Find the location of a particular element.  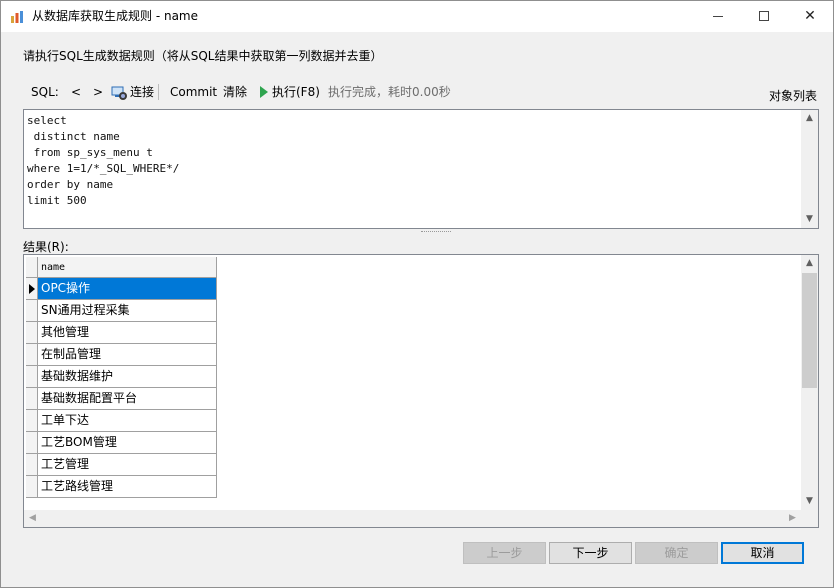

maximize-button is located at coordinates (764, 16).